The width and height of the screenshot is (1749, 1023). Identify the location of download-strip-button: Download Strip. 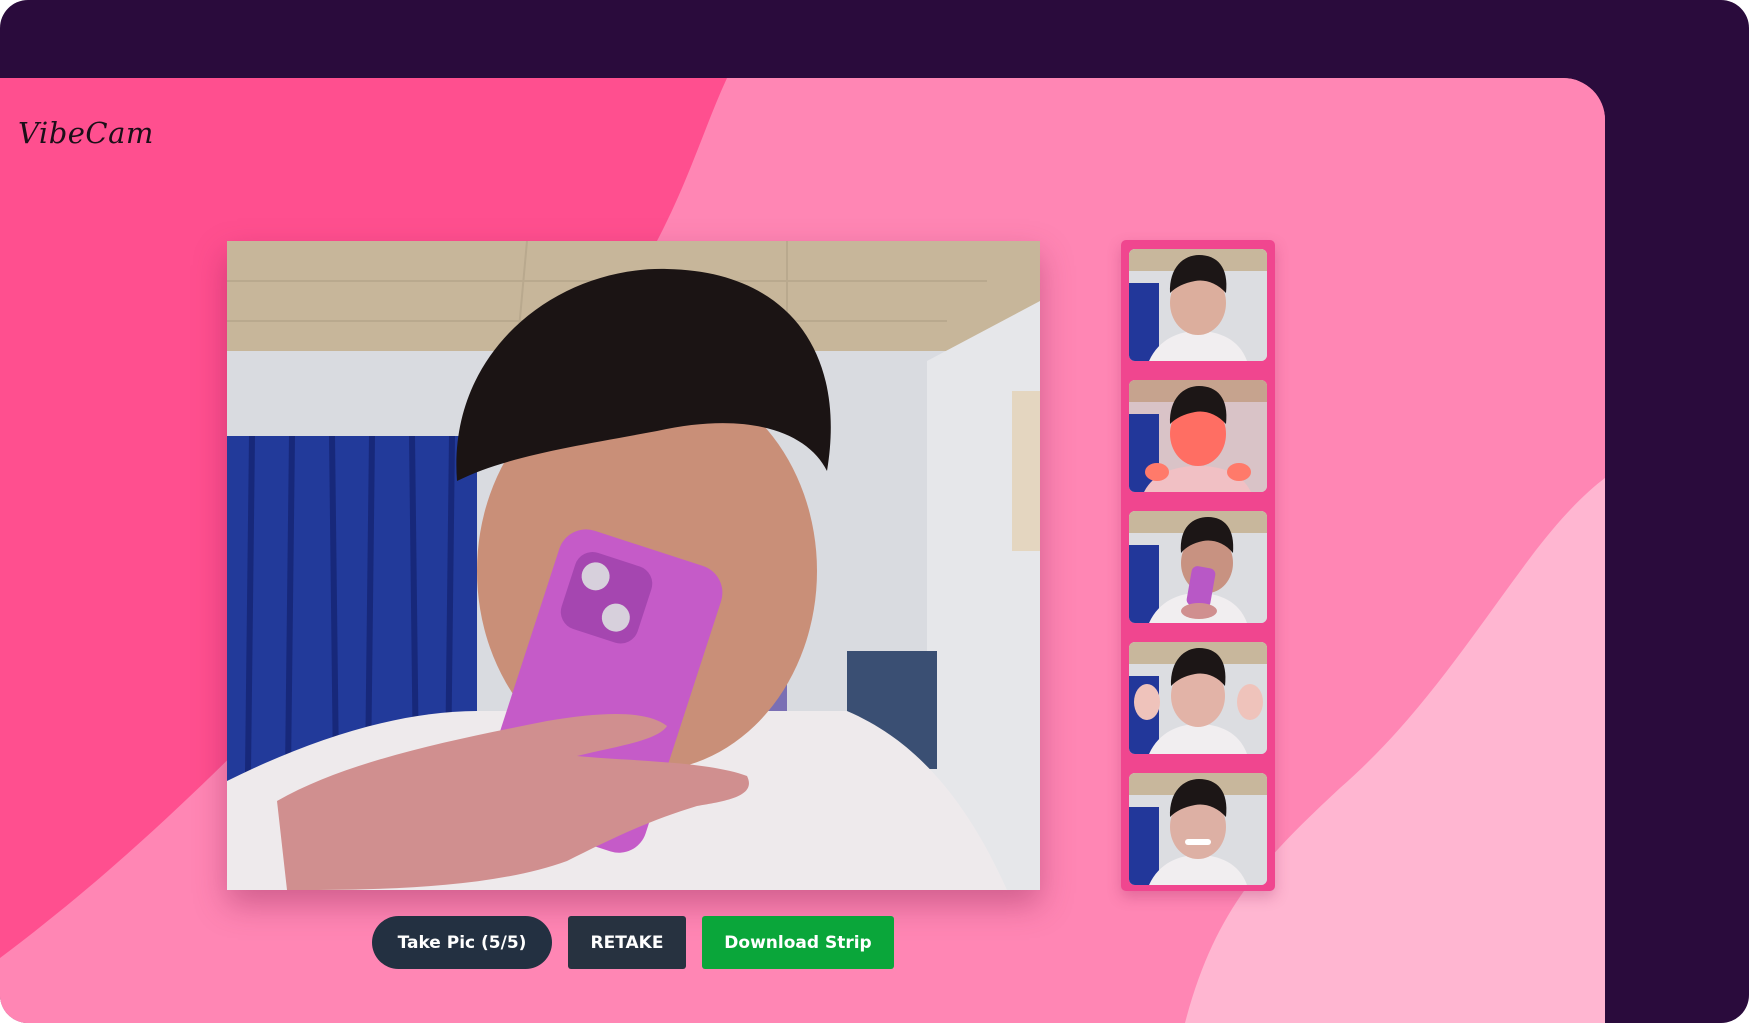
(798, 942).